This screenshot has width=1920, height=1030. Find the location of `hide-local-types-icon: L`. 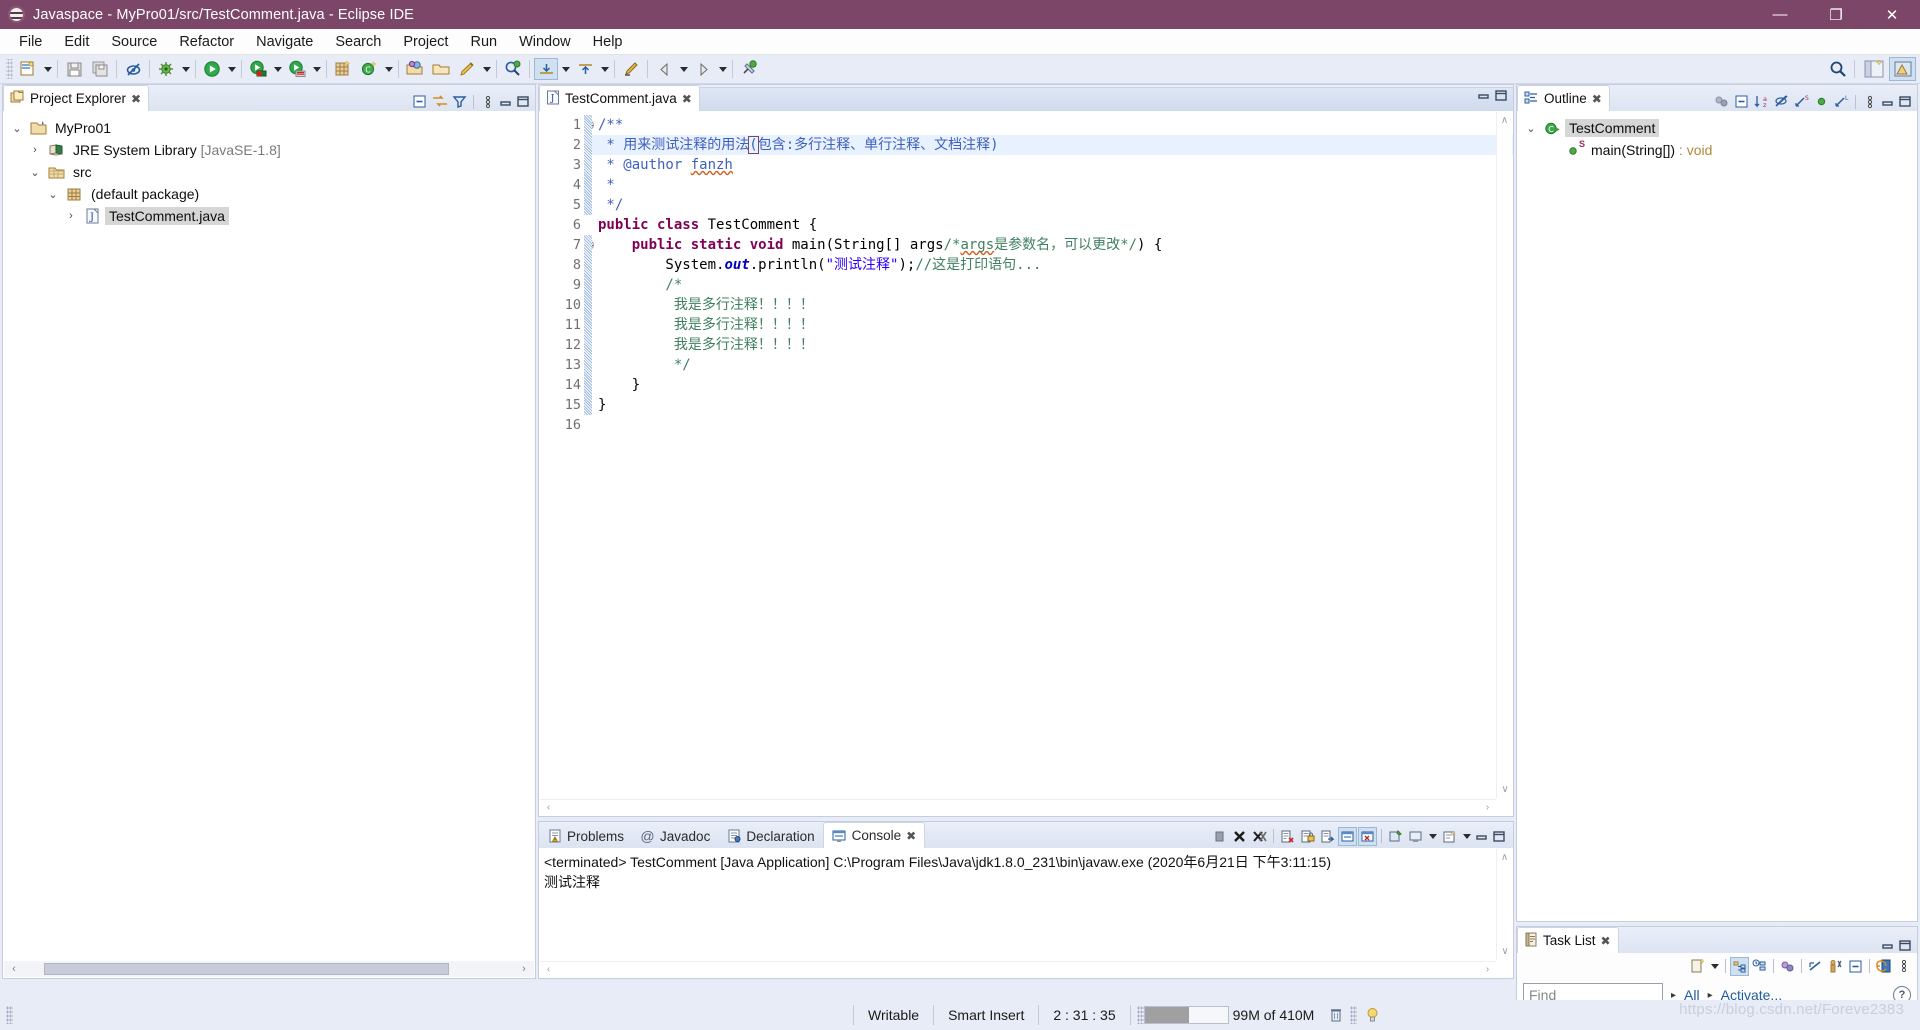

hide-local-types-icon: L is located at coordinates (1841, 101).